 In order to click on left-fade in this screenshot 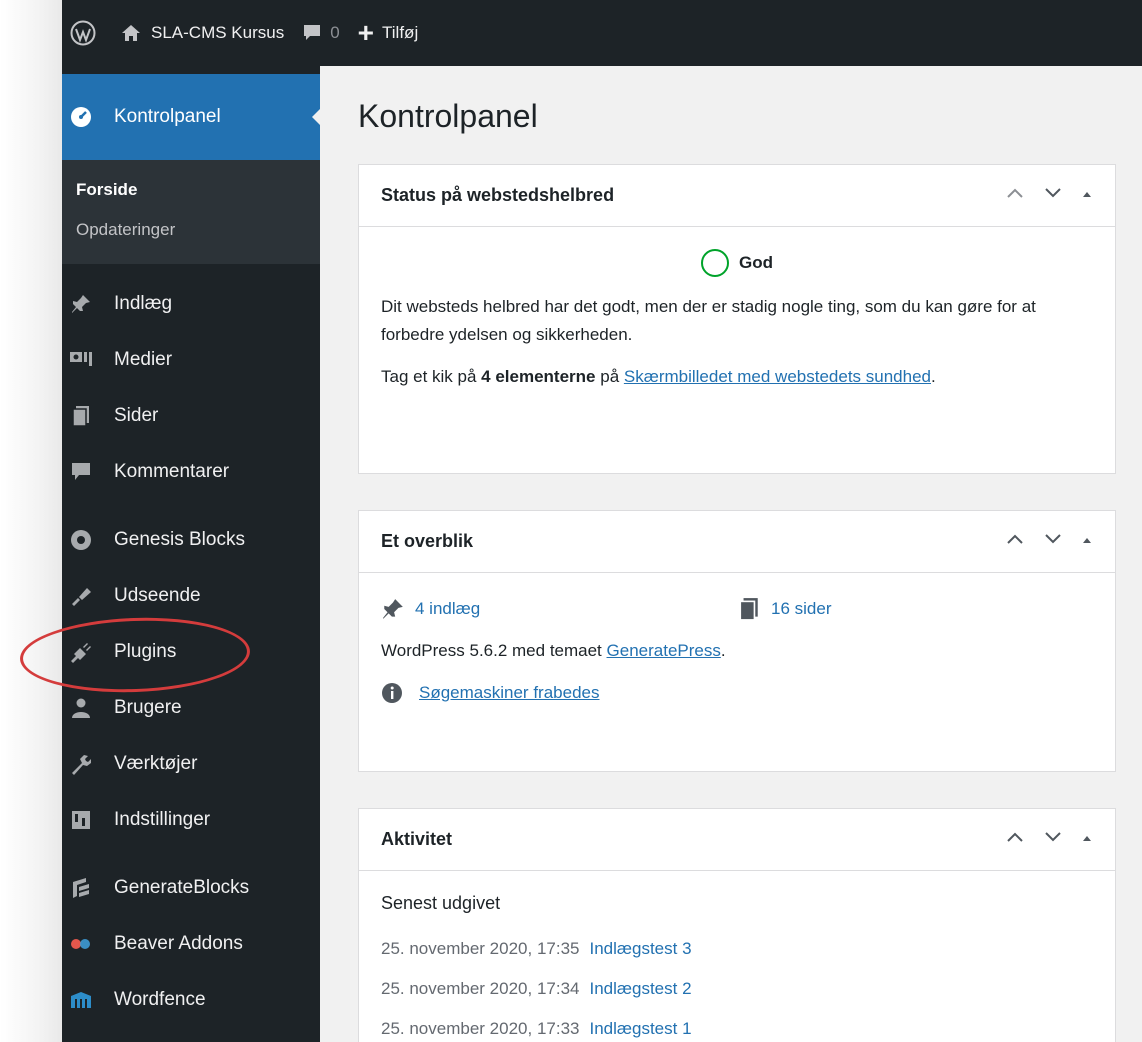, I will do `click(31, 521)`.